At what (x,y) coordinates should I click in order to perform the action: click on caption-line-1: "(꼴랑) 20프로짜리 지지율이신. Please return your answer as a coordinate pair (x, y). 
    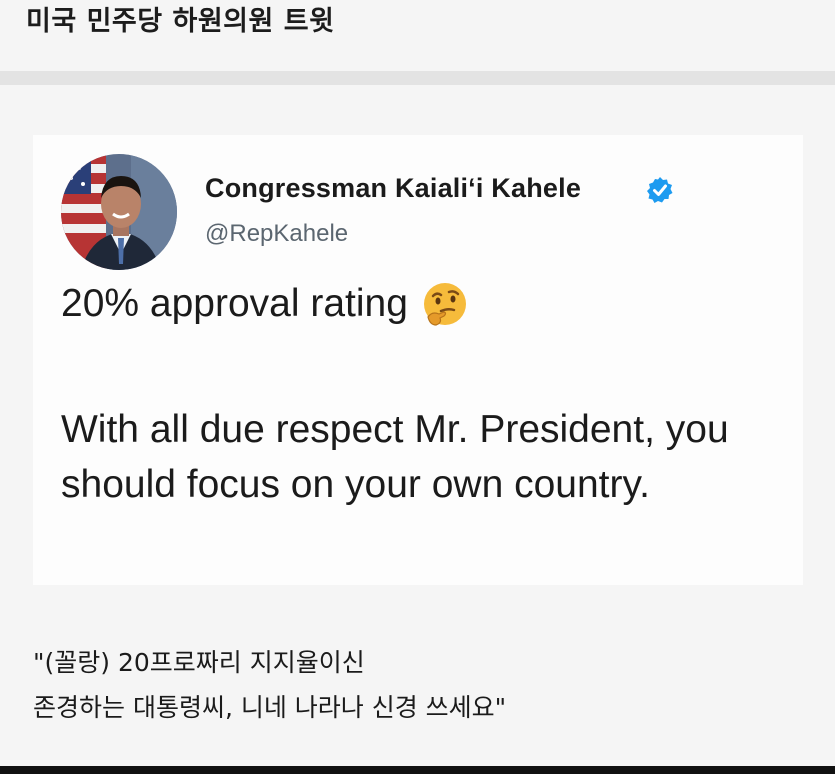
    Looking at the image, I should click on (199, 662).